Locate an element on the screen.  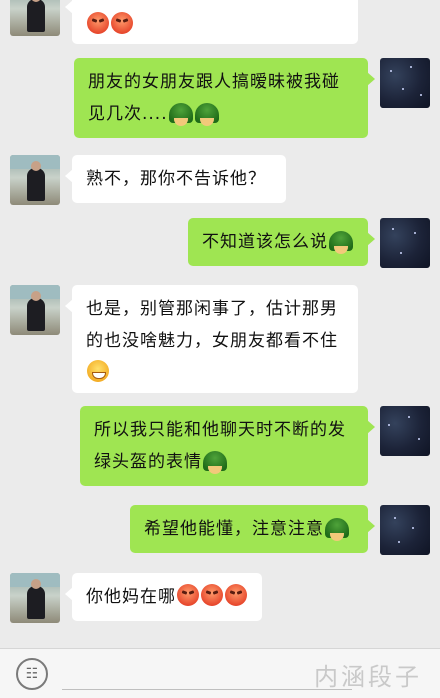
message-bubble: 你他妈在哪 is located at coordinates (163, 597).